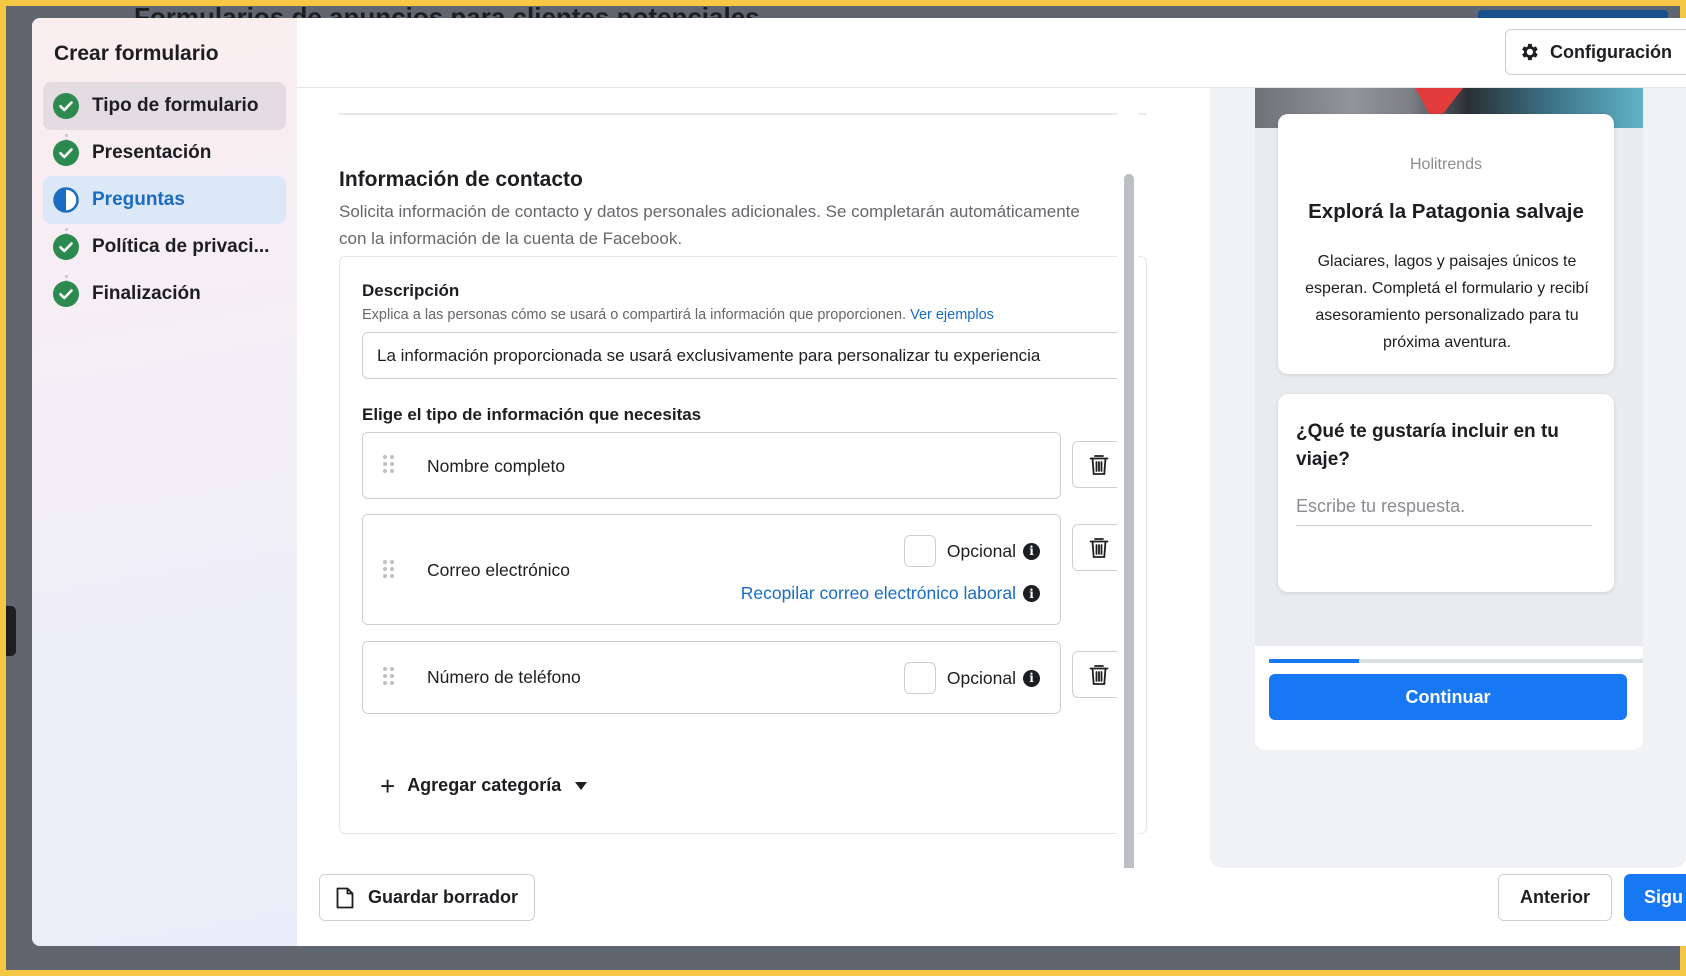 The image size is (1686, 976). What do you see at coordinates (1530, 52) in the screenshot?
I see `gear-icon` at bounding box center [1530, 52].